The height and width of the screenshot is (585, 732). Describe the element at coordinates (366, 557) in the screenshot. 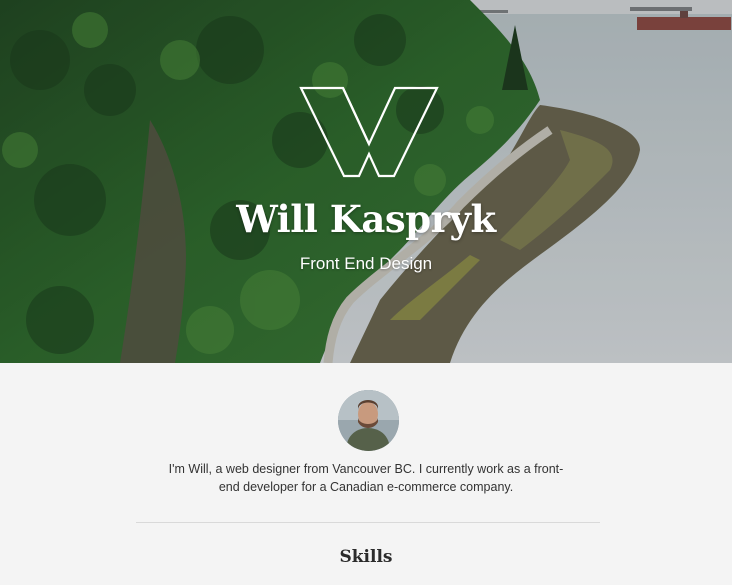

I see `skills-heading: Skills` at that location.